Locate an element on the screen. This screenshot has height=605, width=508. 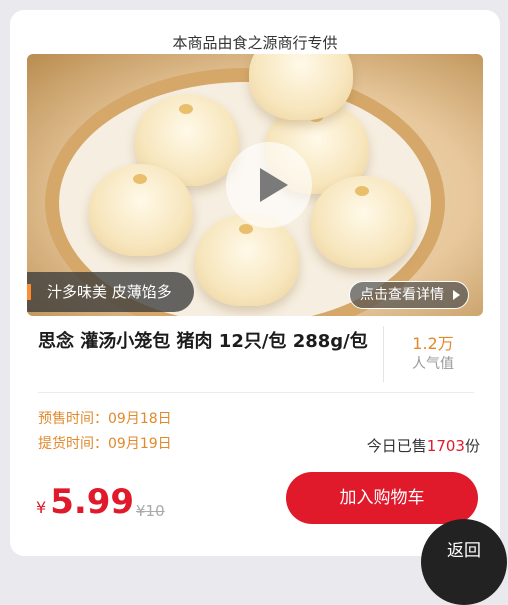
product-name: 思念 灌汤小笼包 猪肉 12只/包 288g/包 is located at coordinates (203, 341).